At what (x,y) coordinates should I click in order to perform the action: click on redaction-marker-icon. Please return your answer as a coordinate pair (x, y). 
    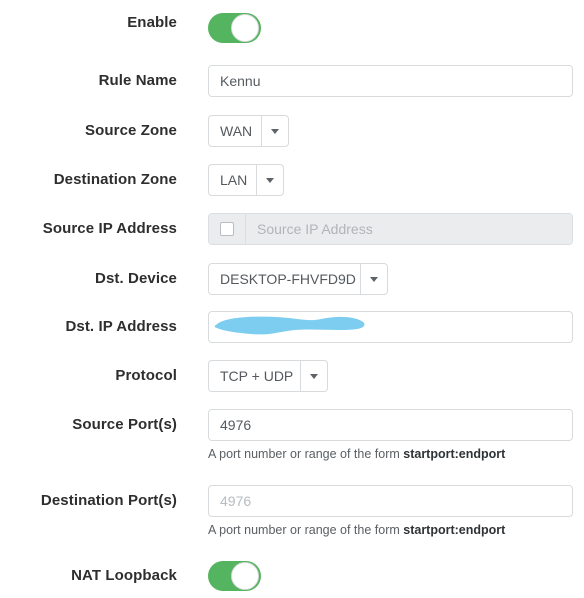
    Looking at the image, I should click on (289, 325).